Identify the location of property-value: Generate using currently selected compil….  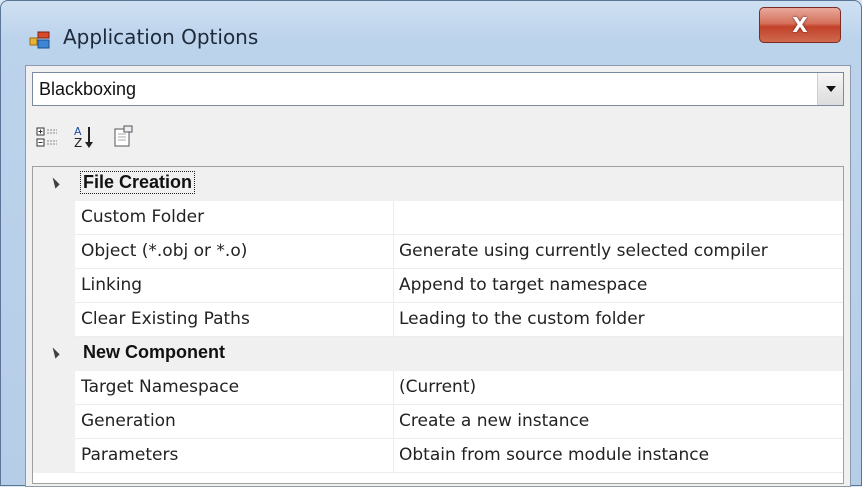
(583, 251).